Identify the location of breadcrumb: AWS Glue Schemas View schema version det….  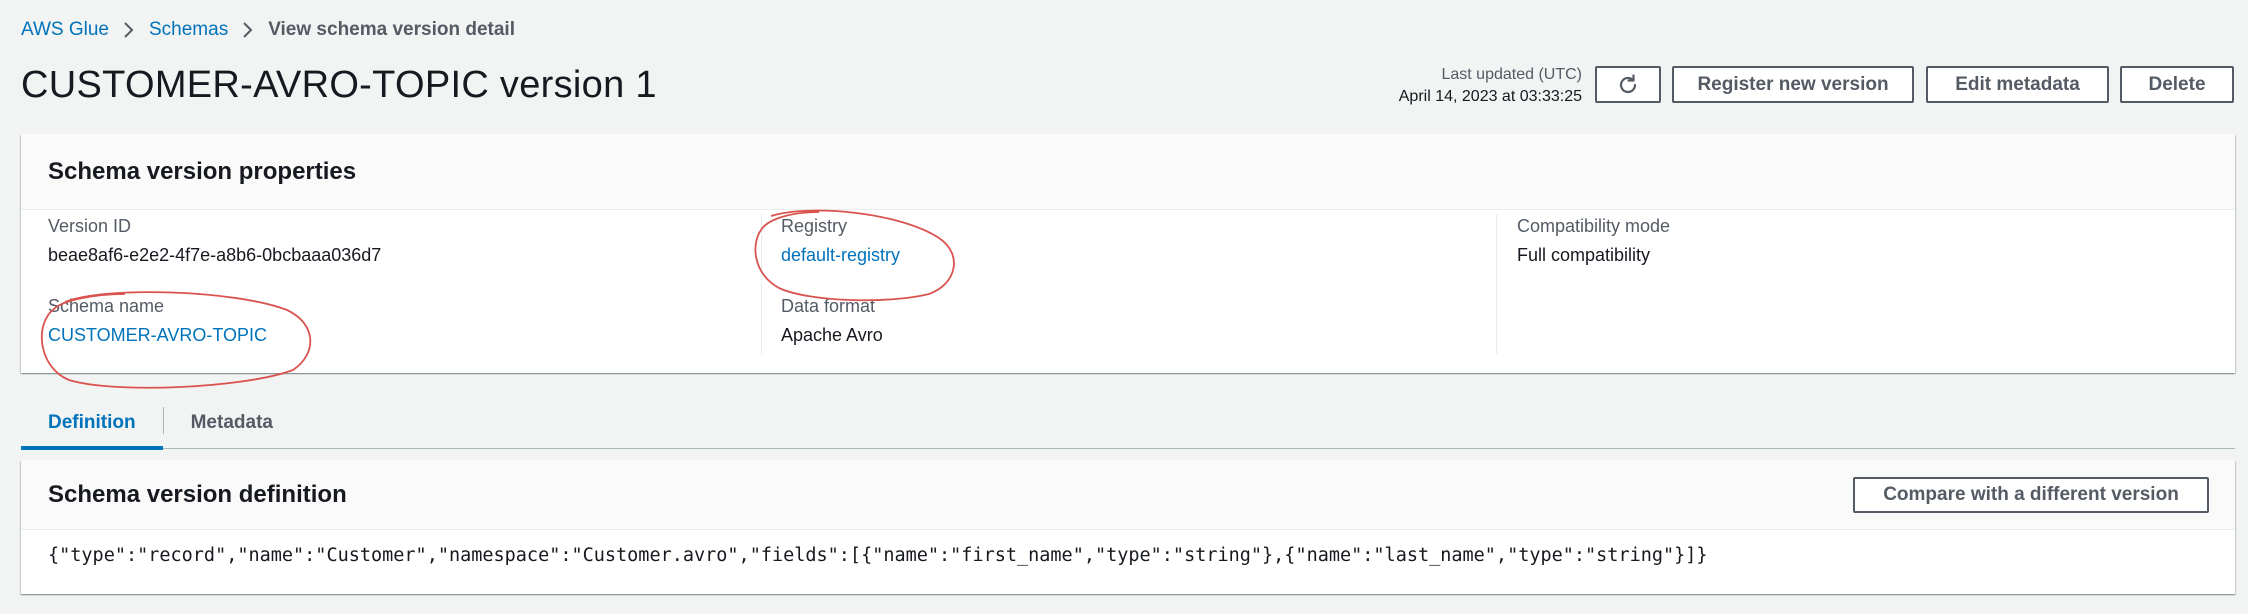
(268, 30).